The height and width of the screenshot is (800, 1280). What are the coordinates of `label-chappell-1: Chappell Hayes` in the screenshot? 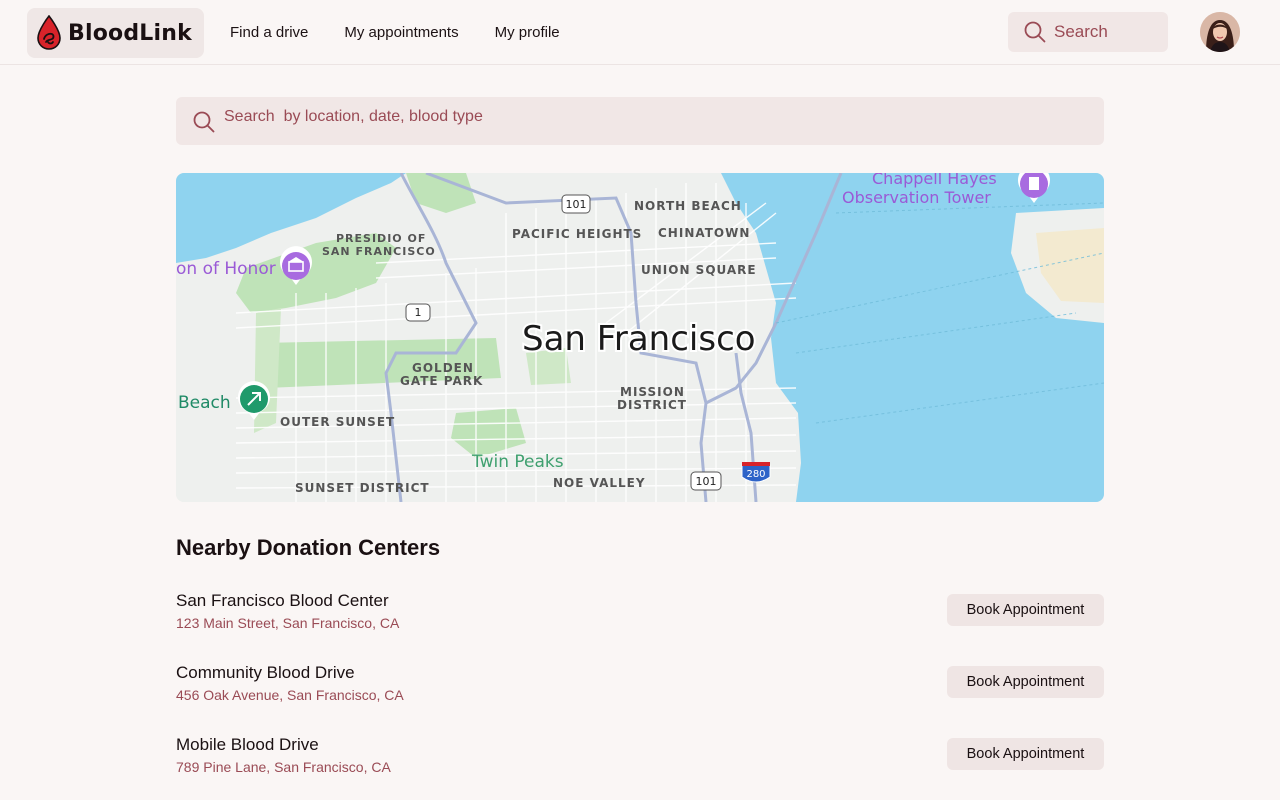 It's located at (934, 180).